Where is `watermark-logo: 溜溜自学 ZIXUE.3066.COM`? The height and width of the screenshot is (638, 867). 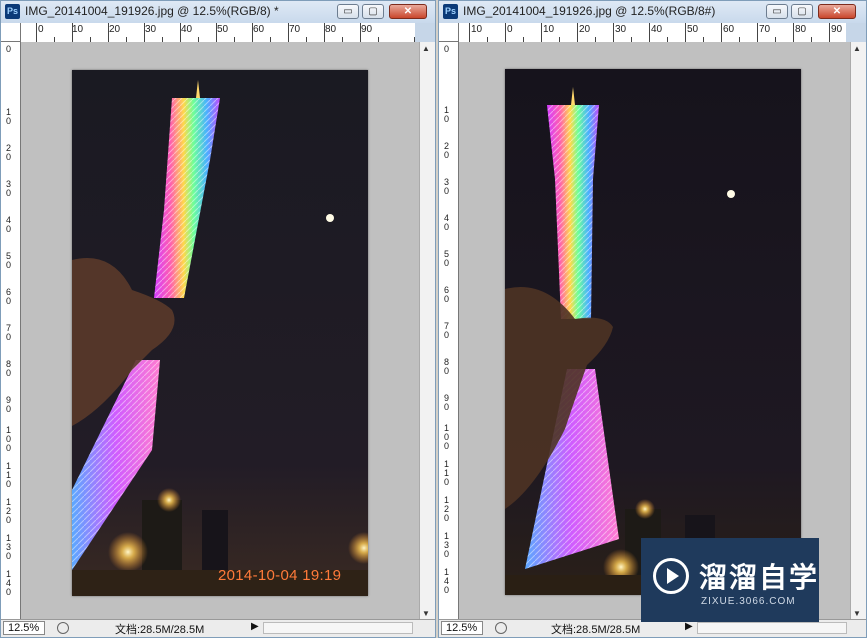
watermark-logo: 溜溜自学 ZIXUE.3066.COM is located at coordinates (730, 580).